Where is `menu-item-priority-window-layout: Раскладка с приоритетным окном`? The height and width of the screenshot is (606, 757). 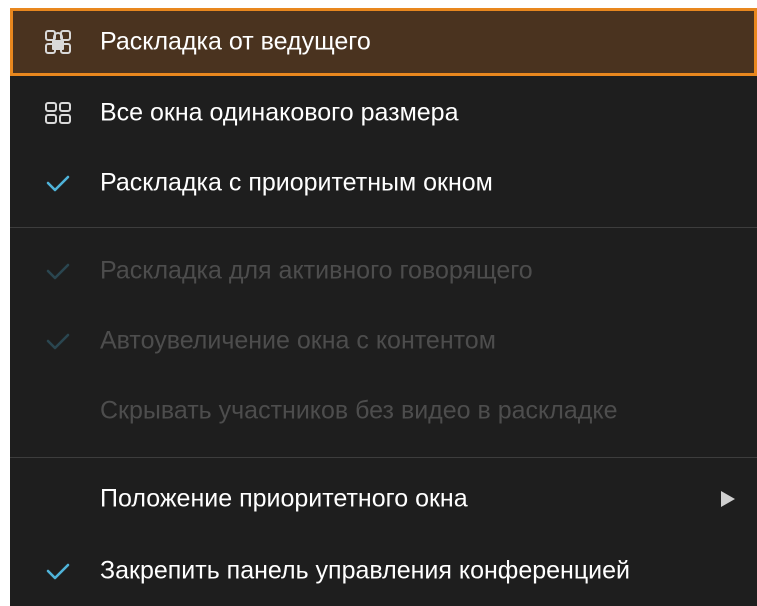 menu-item-priority-window-layout: Раскладка с приоритетным окном is located at coordinates (383, 183).